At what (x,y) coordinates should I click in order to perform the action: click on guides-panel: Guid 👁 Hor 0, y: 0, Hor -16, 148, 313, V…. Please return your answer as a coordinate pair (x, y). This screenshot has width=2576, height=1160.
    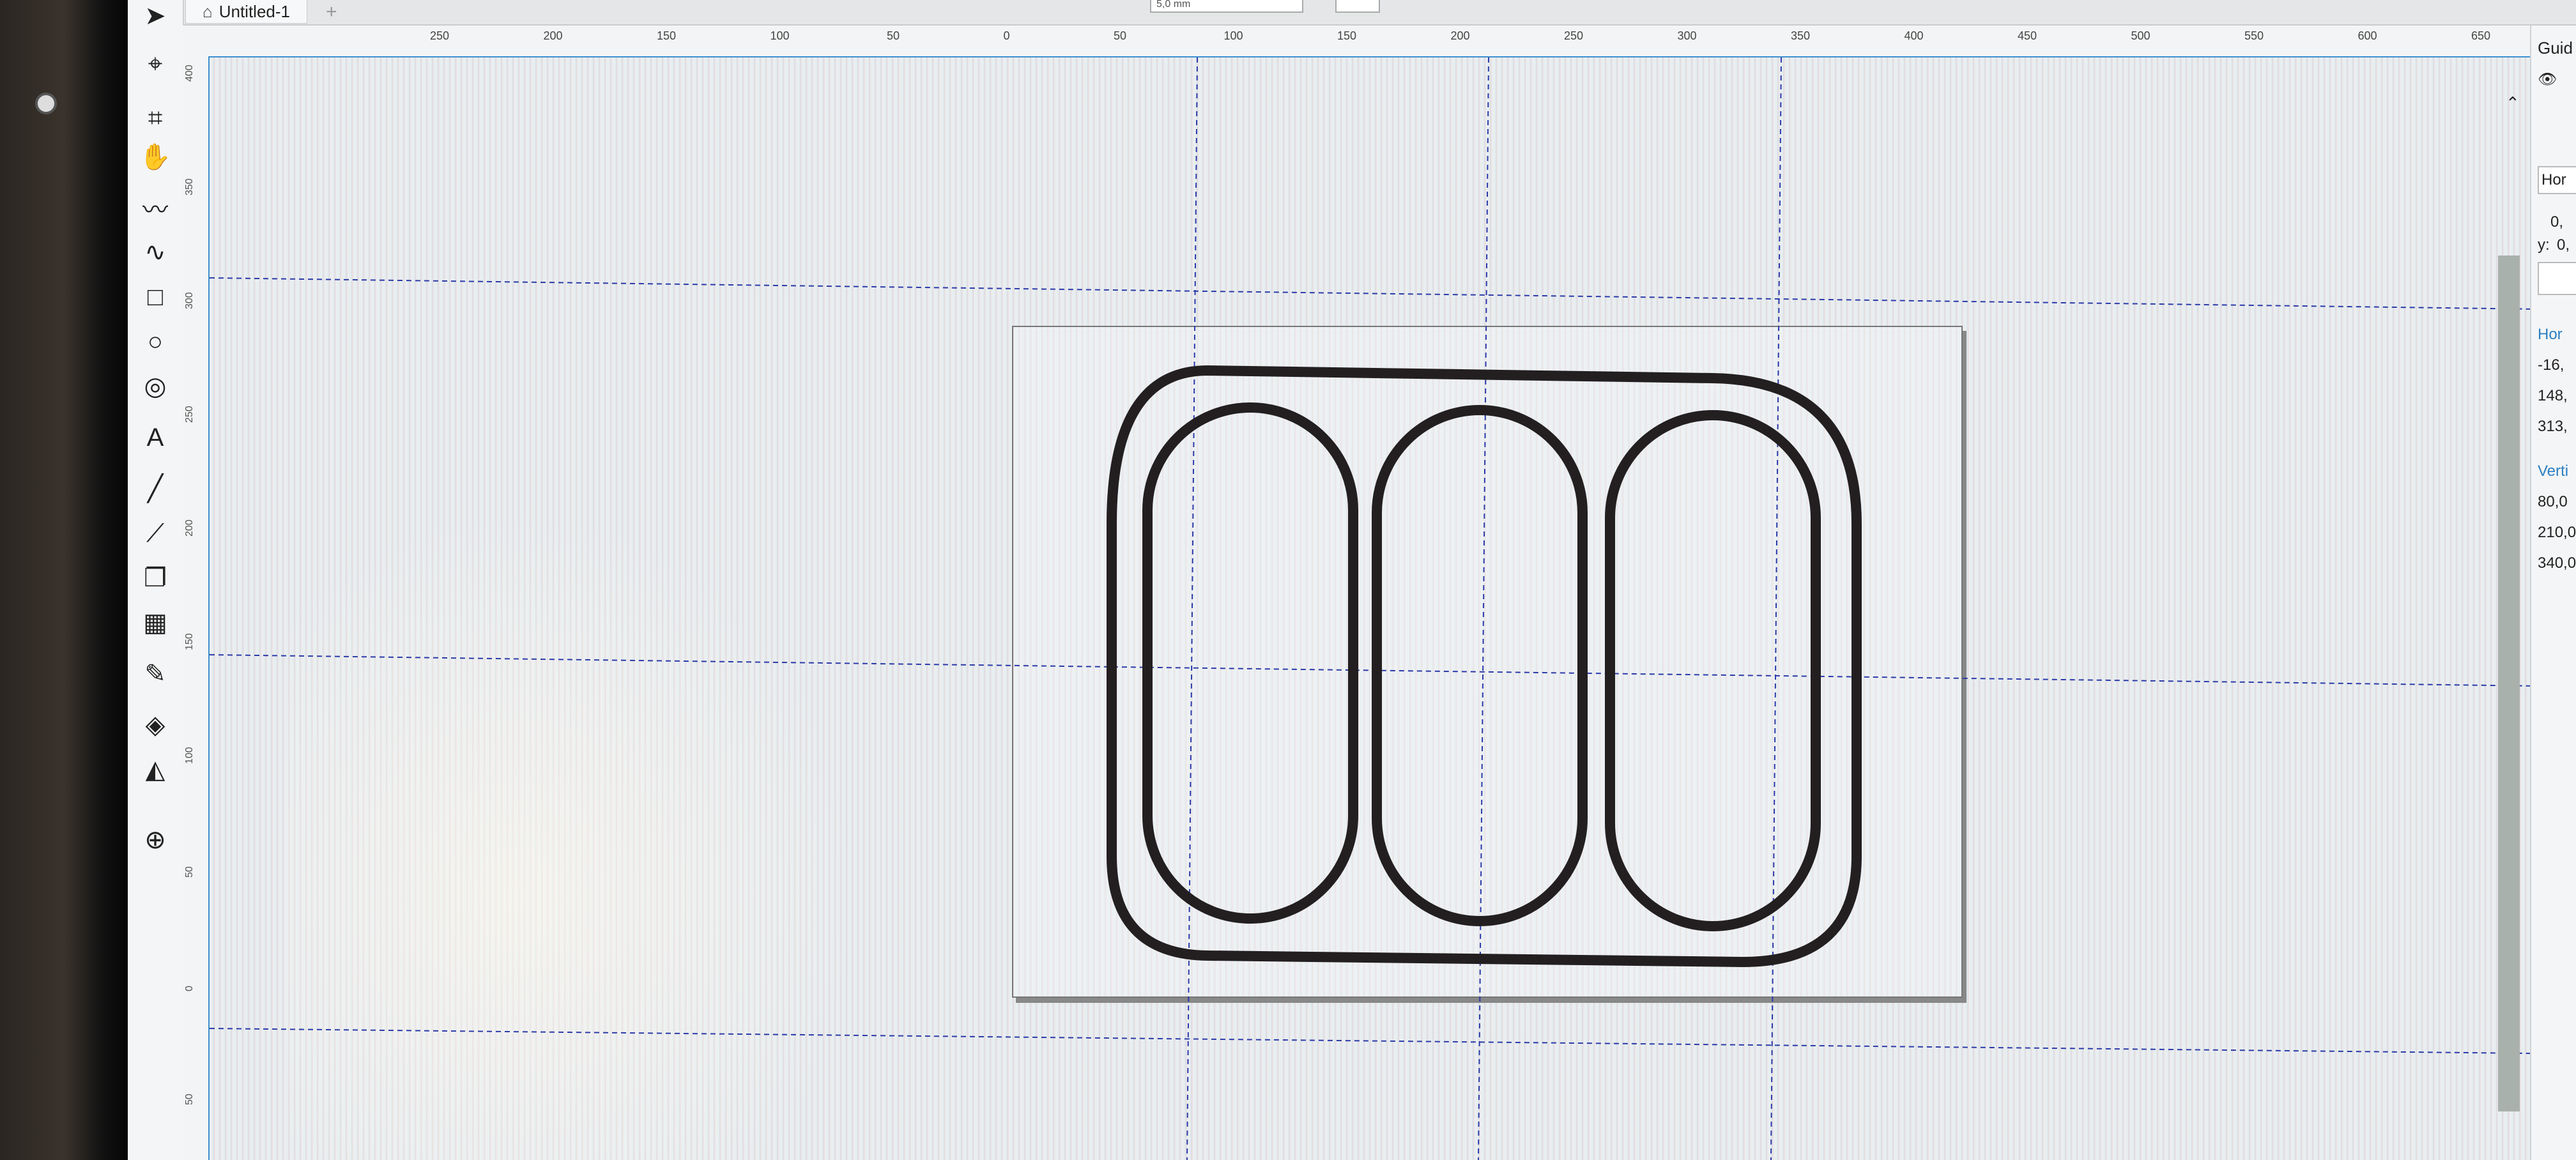
    Looking at the image, I should click on (2553, 593).